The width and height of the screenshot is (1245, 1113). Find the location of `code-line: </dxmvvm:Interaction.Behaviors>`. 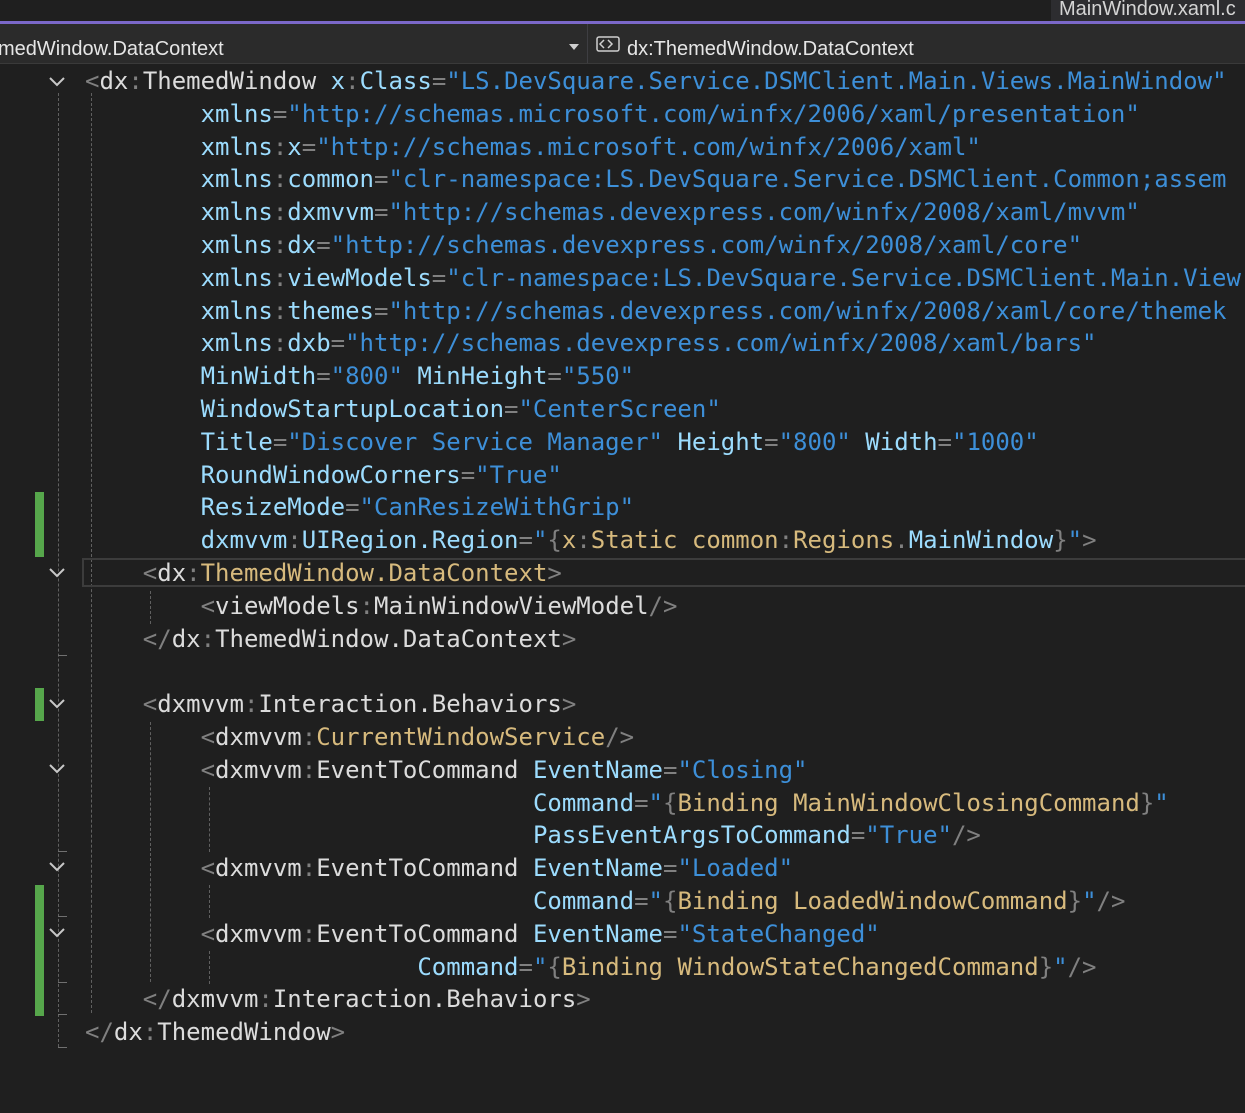

code-line: </dxmvvm:Interaction.Behaviors> is located at coordinates (338, 999).